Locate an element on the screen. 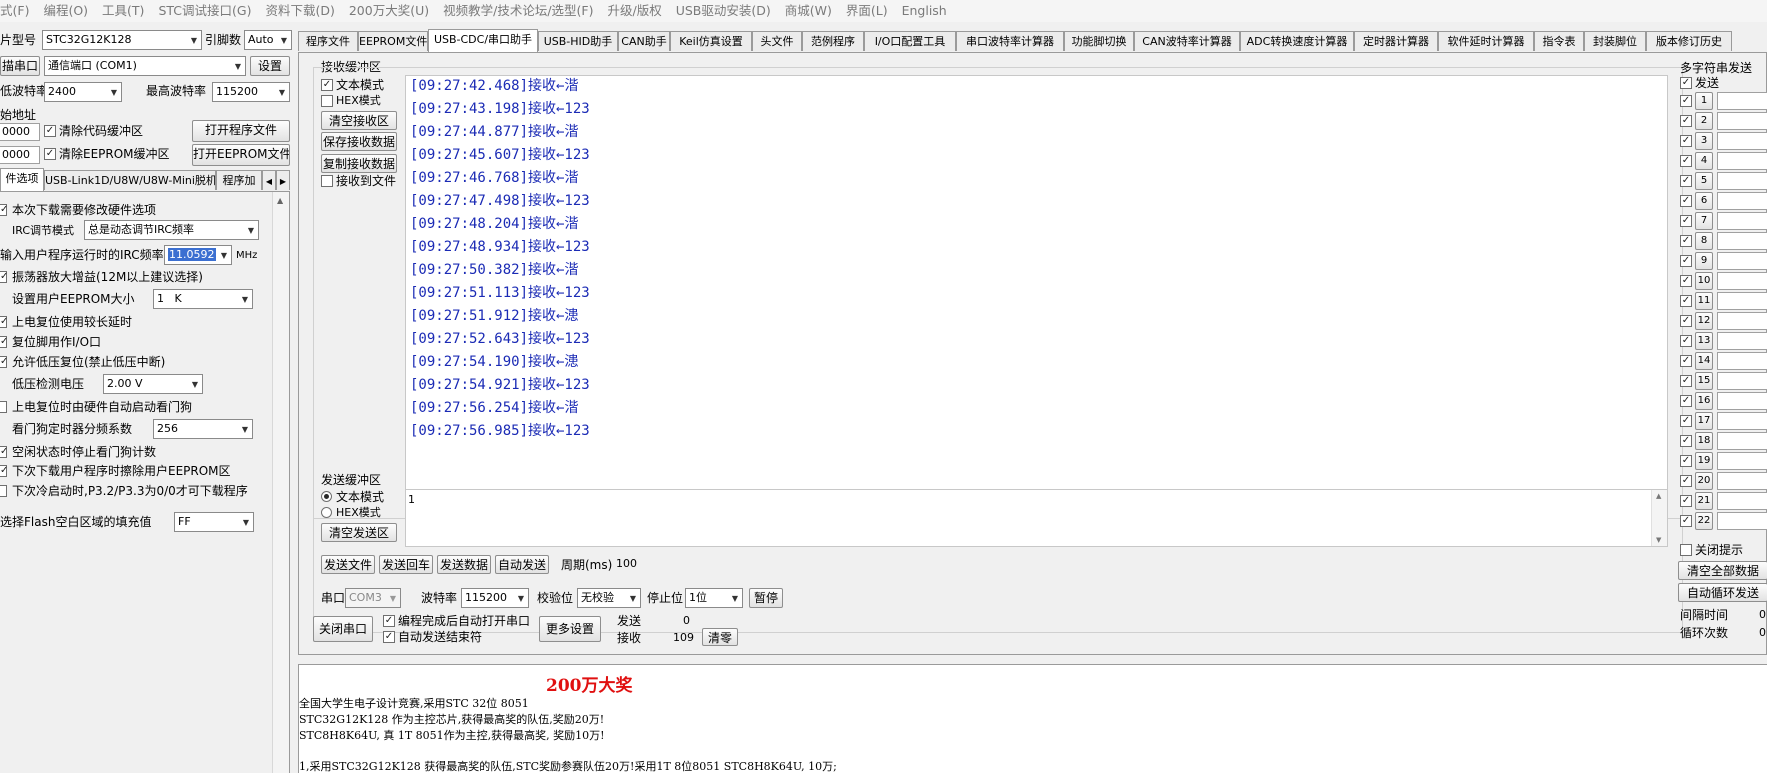 This screenshot has height=773, width=1767. tab-package-pins: 封装脚位 is located at coordinates (1615, 41).